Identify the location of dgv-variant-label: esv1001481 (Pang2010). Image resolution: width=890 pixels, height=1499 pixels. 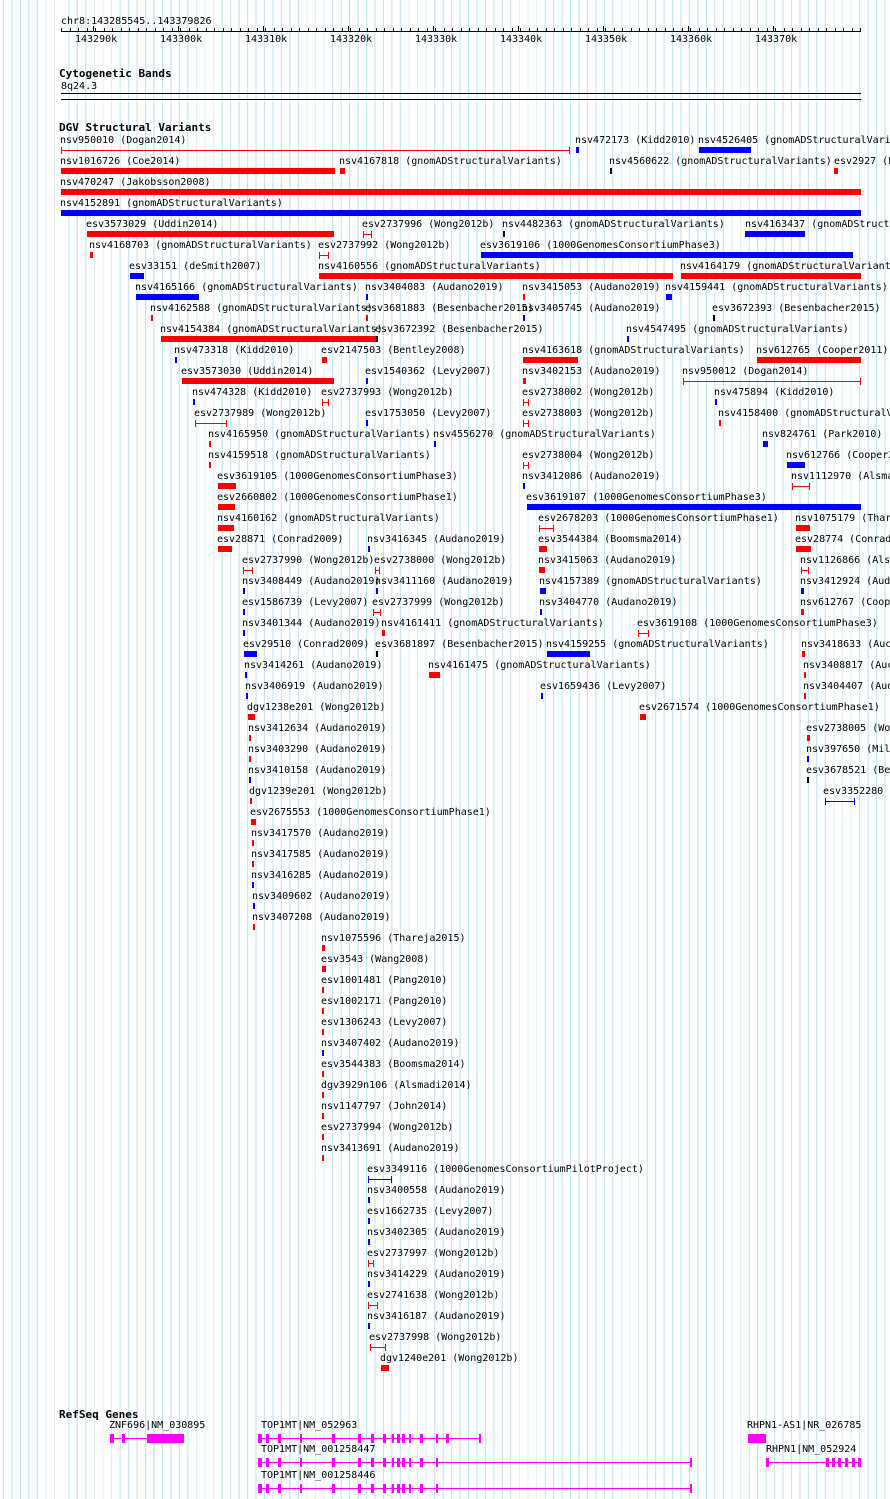
(384, 980).